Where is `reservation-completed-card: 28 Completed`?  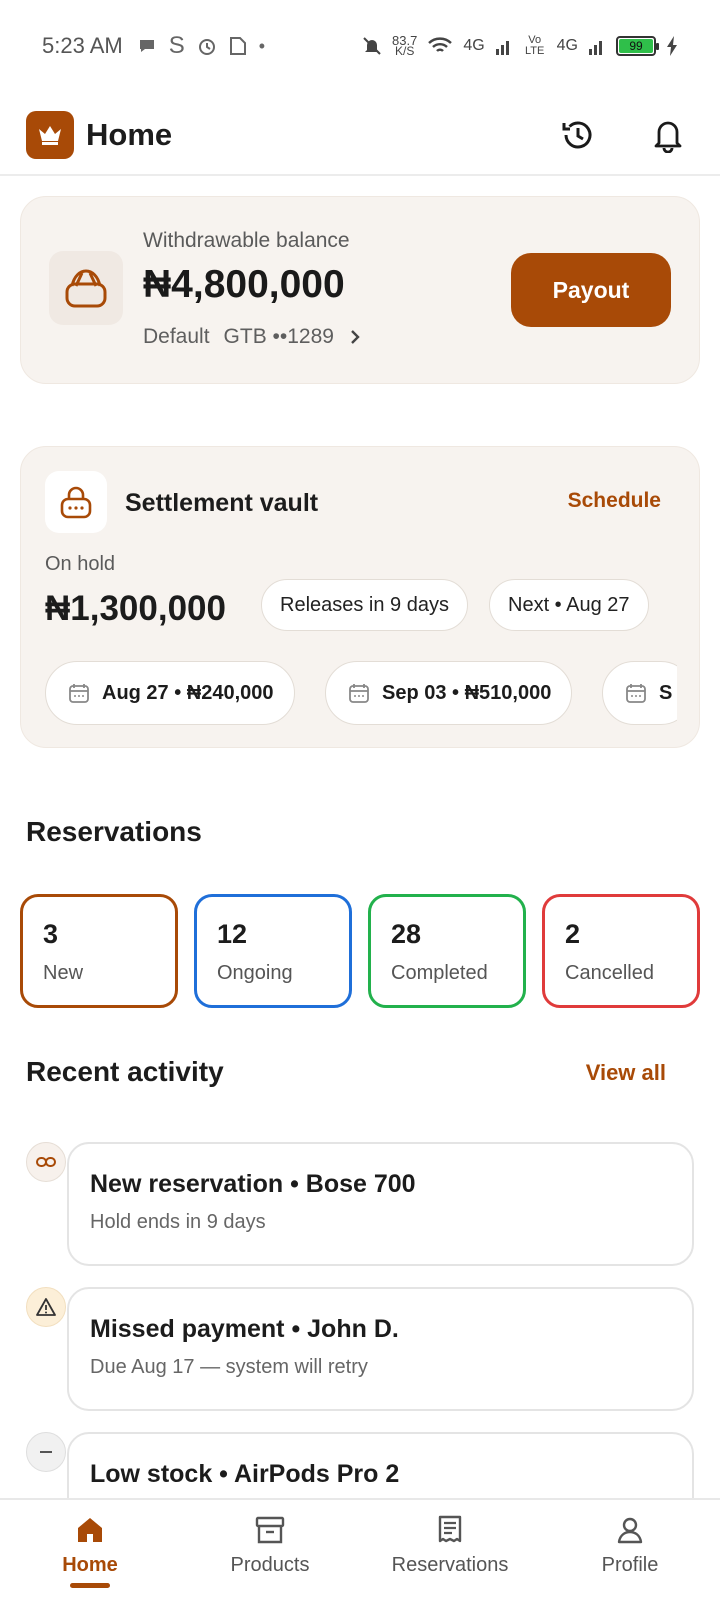
reservation-completed-card: 28 Completed is located at coordinates (447, 951).